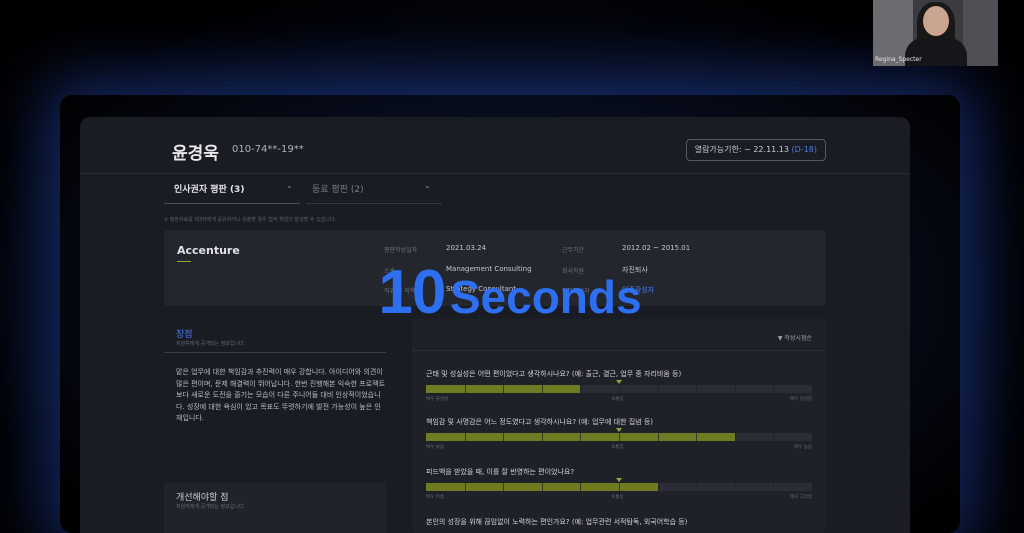 This screenshot has width=1024, height=533. What do you see at coordinates (435, 447) in the screenshot?
I see `scale-label: 매우 낮음` at bounding box center [435, 447].